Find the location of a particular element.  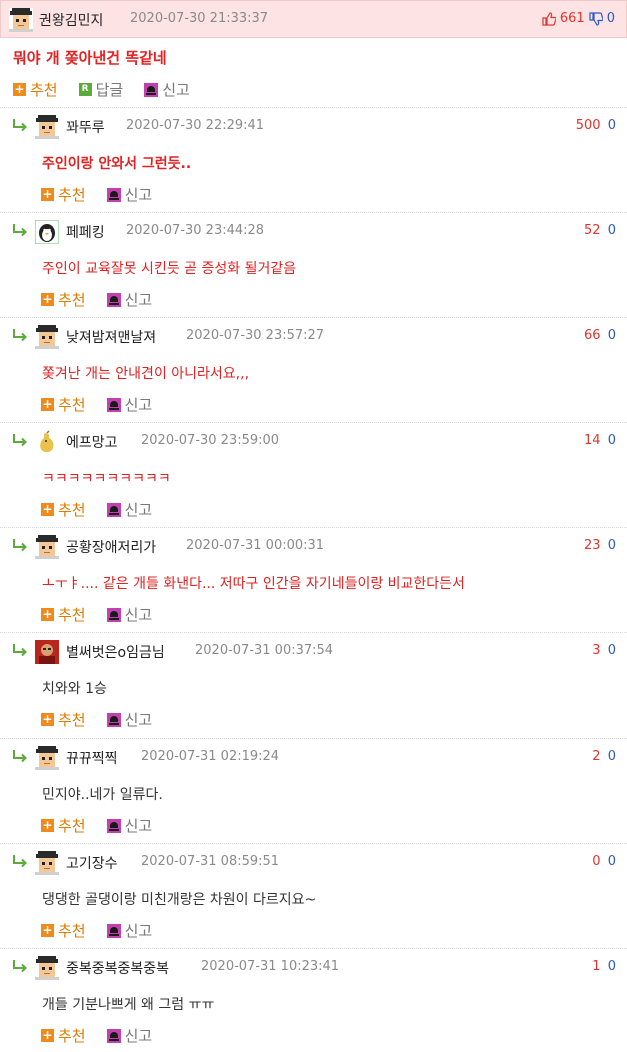

comment-body: 뭐야 개 쫒아낸건 똑같네 is located at coordinates (90, 58).